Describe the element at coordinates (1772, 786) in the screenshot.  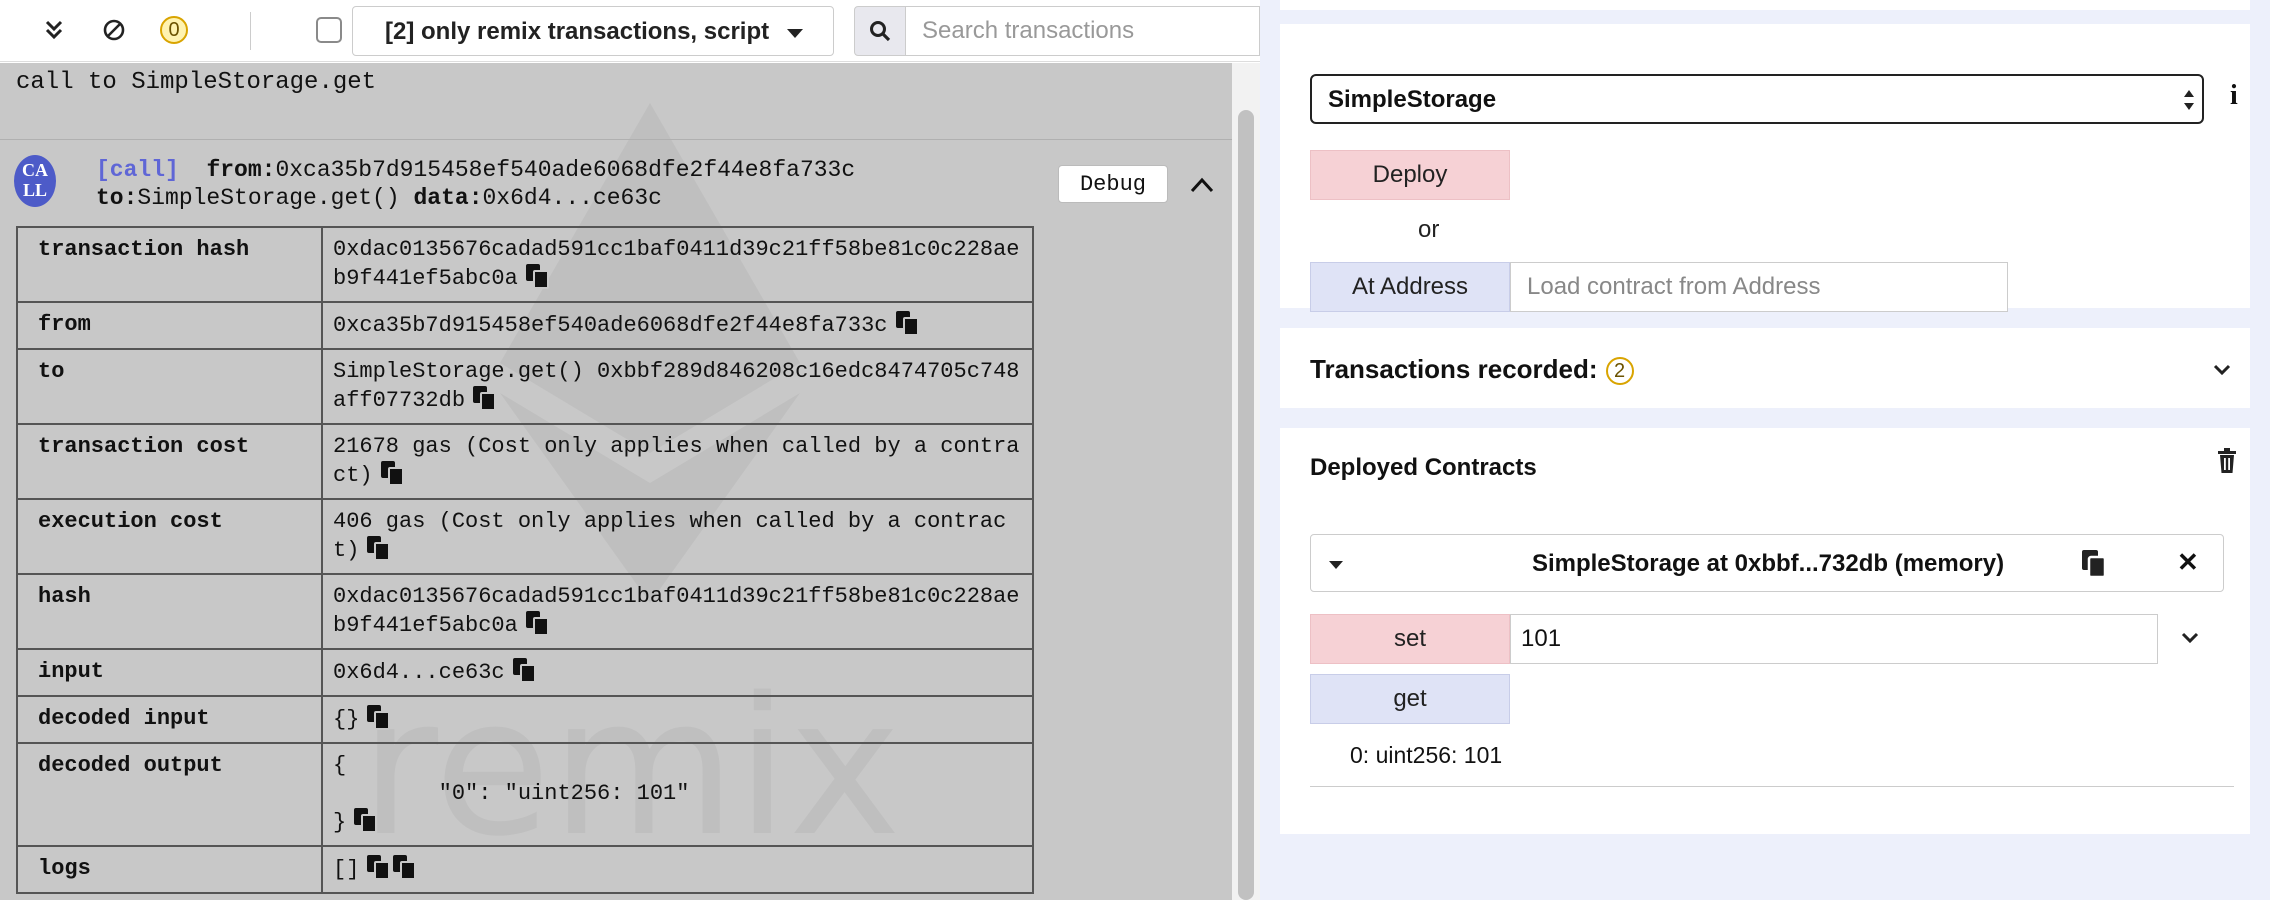
I see `instance-divider` at that location.